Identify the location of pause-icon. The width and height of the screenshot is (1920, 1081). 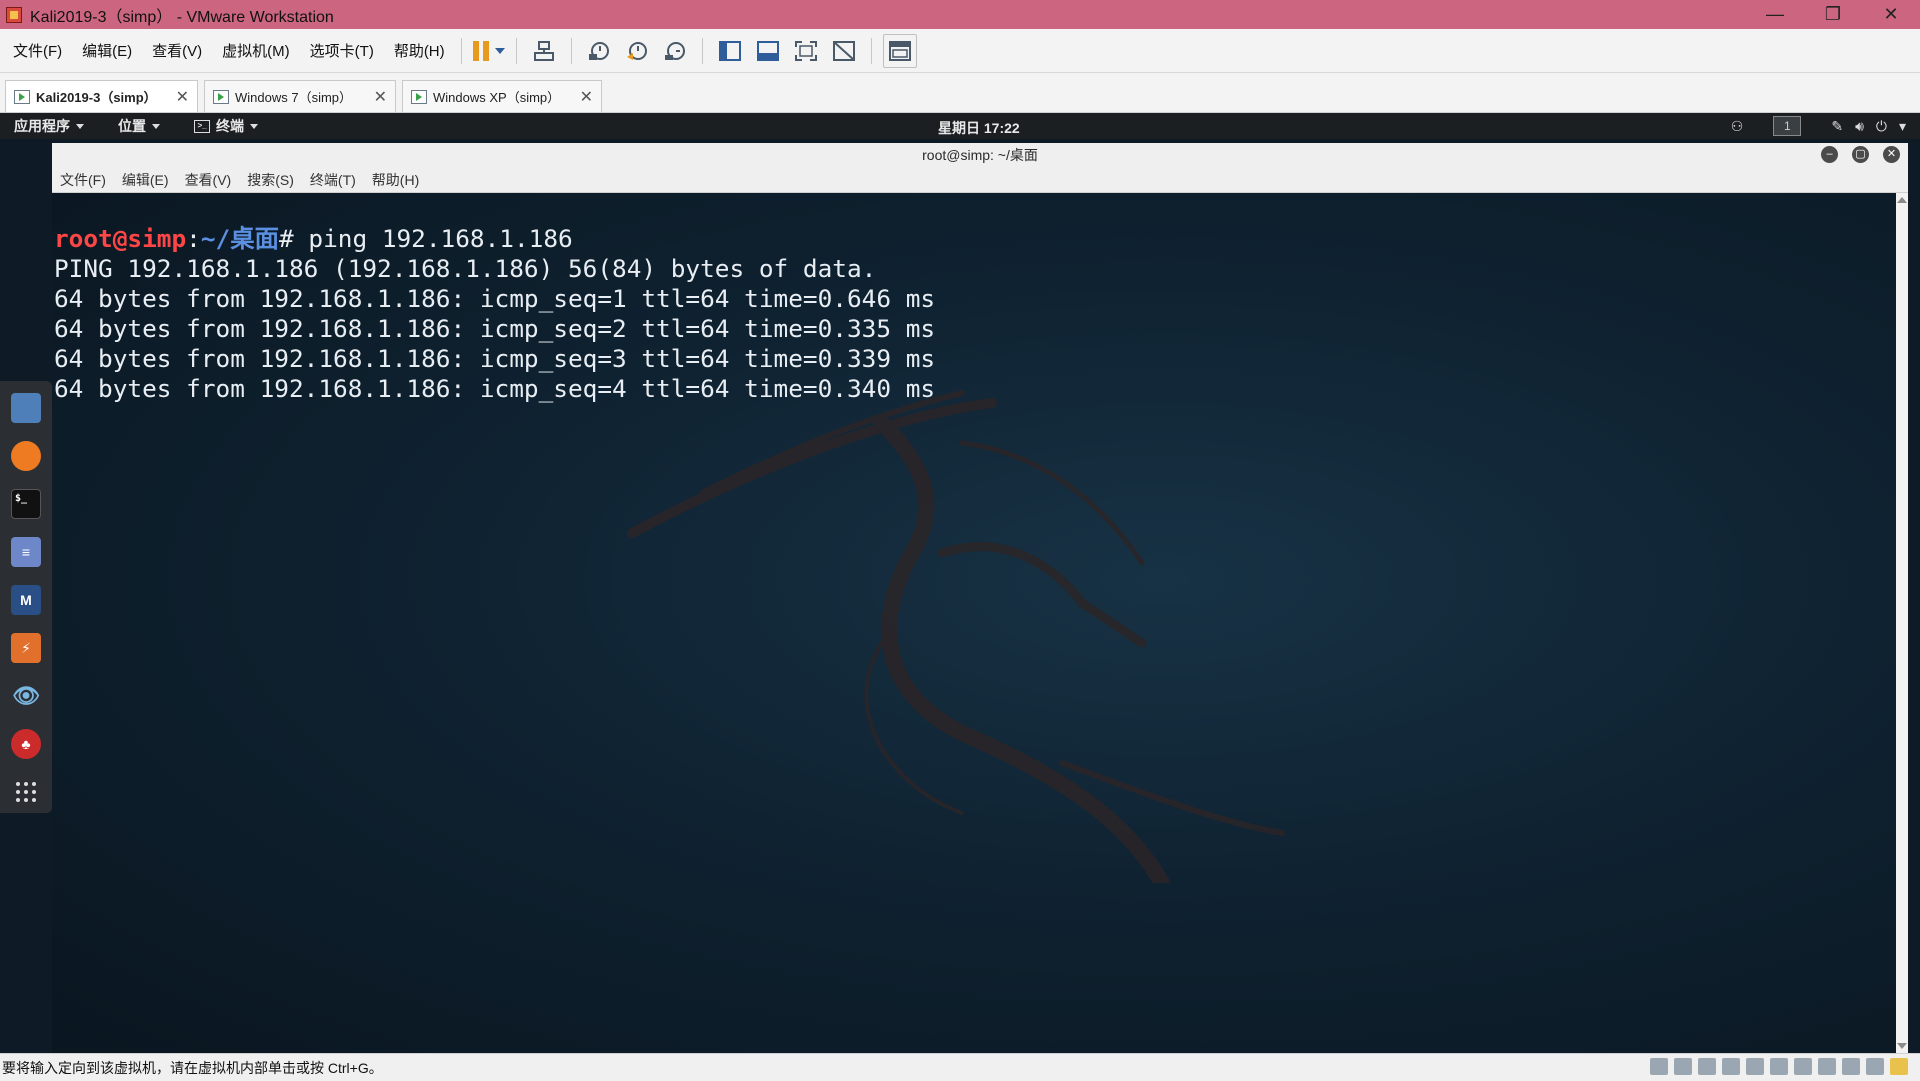
(480, 50).